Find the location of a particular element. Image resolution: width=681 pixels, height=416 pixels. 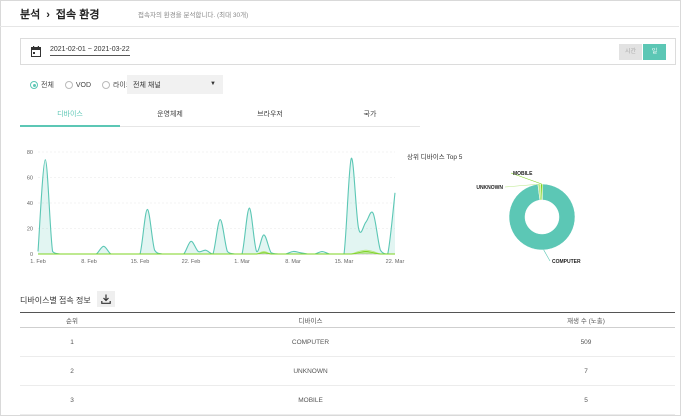

column-header-rank: 순위 is located at coordinates (72, 320).